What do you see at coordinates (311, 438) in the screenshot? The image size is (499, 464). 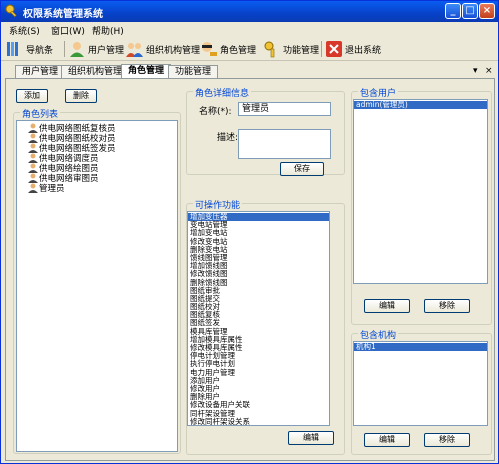 I see `edit-functions-button: 编辑` at bounding box center [311, 438].